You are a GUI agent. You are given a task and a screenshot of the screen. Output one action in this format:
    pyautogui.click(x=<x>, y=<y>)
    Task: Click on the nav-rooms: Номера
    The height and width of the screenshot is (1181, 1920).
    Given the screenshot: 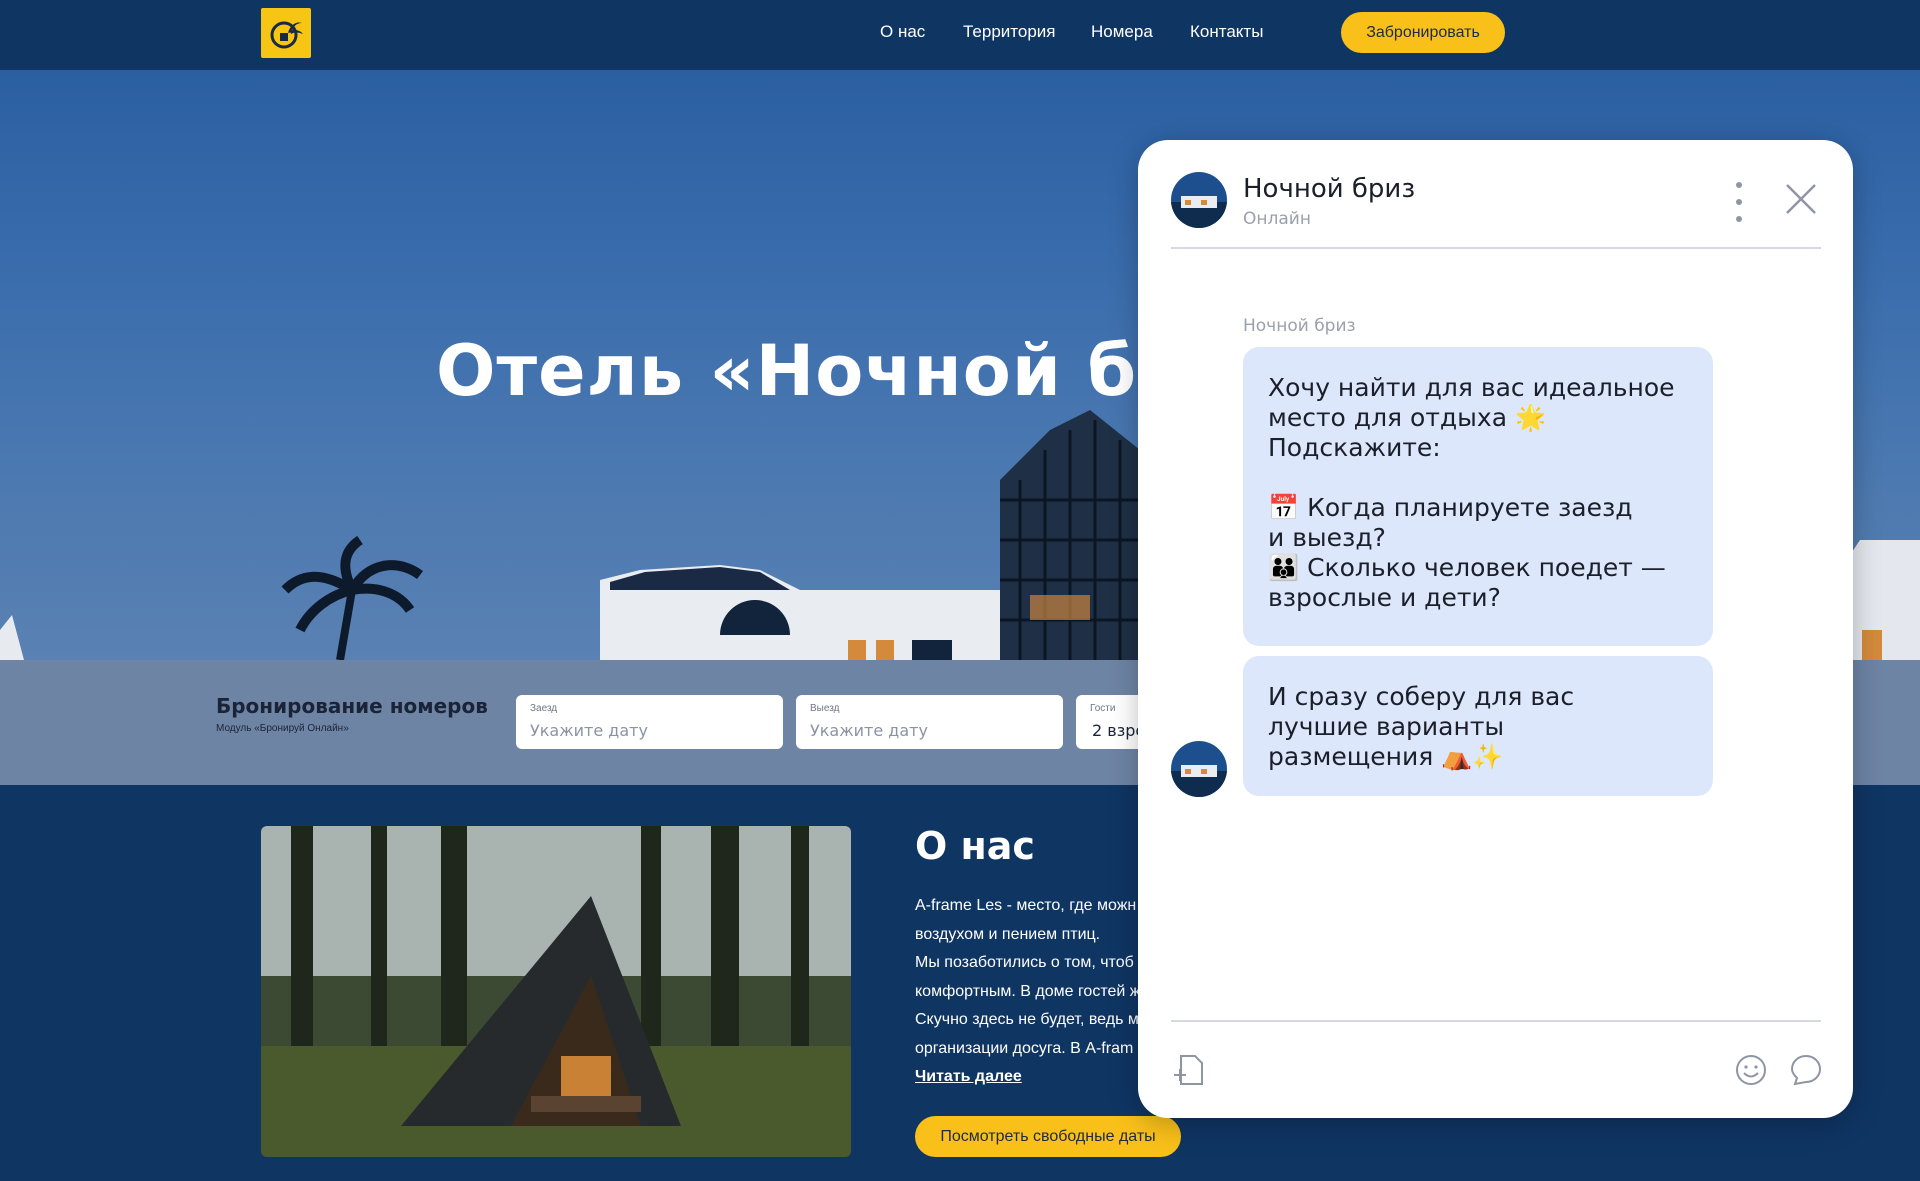 What is the action you would take?
    pyautogui.click(x=1122, y=32)
    